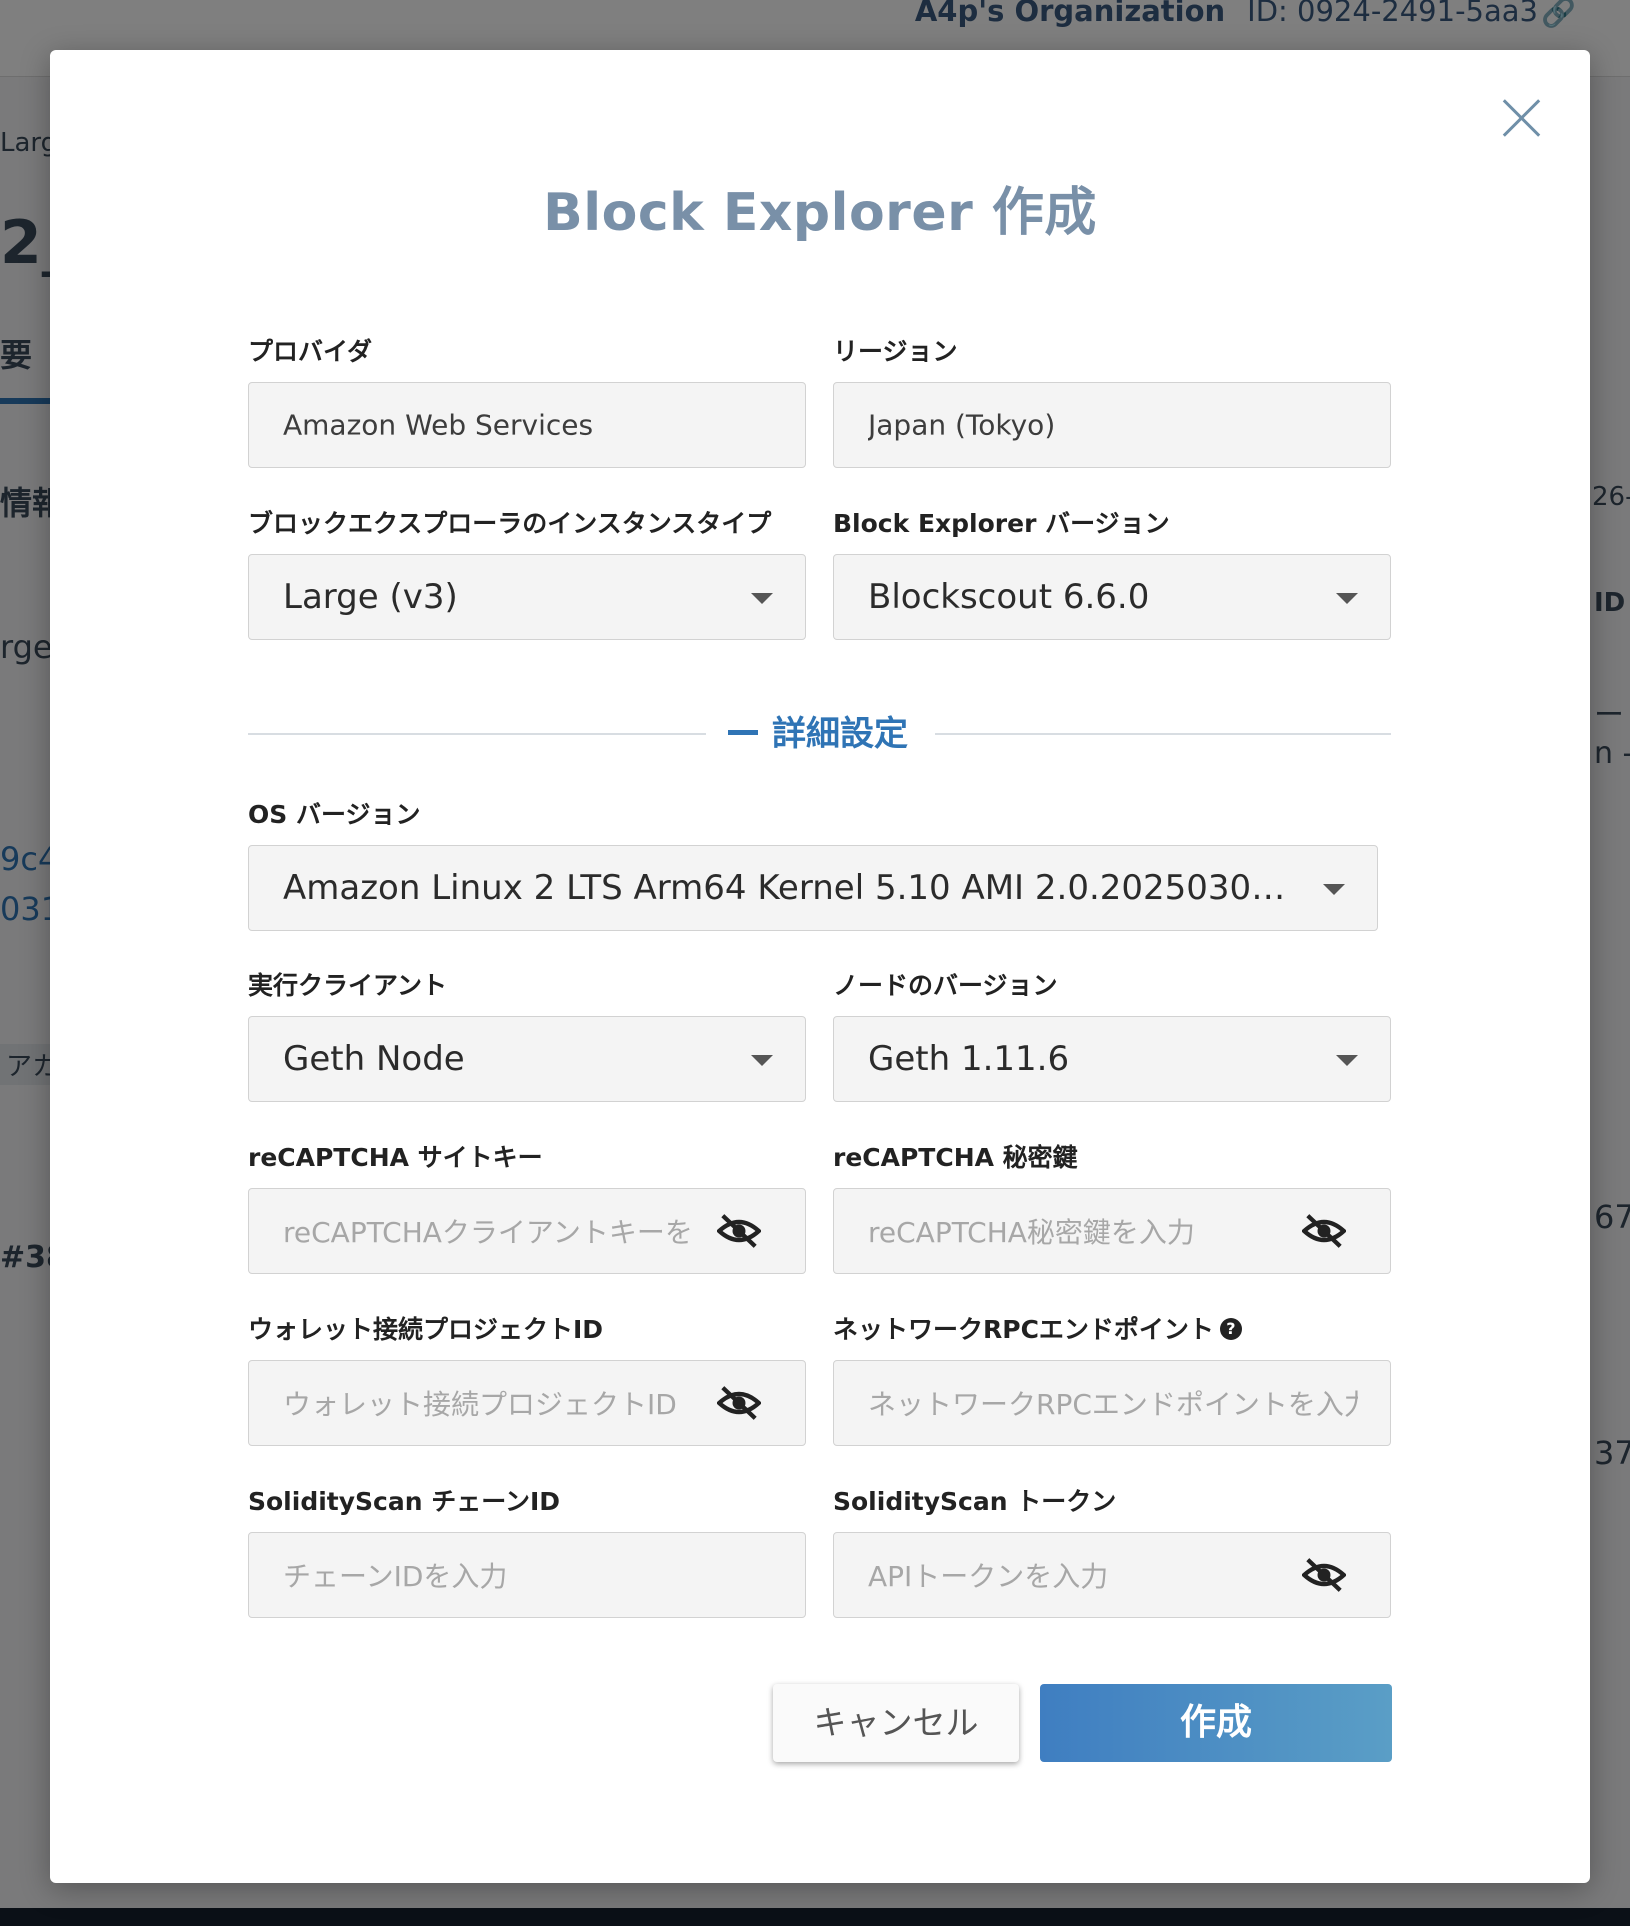  Describe the element at coordinates (488, 1232) in the screenshot. I see `recaptcha-site-key-placeholder: reCAPTCHAクライアントキーを入力` at that location.